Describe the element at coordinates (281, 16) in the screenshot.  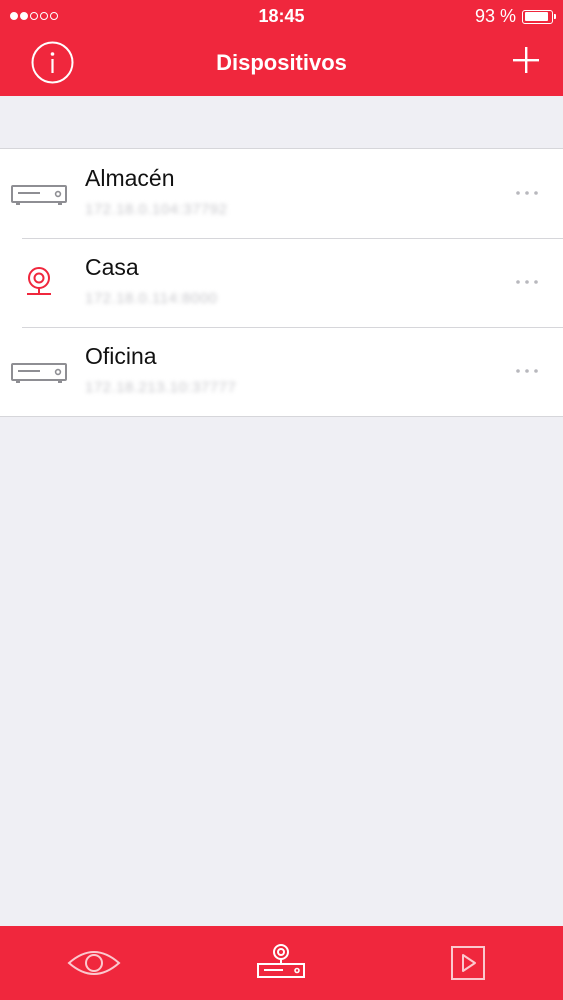
I see `status-bar: 18:45 93 %` at that location.